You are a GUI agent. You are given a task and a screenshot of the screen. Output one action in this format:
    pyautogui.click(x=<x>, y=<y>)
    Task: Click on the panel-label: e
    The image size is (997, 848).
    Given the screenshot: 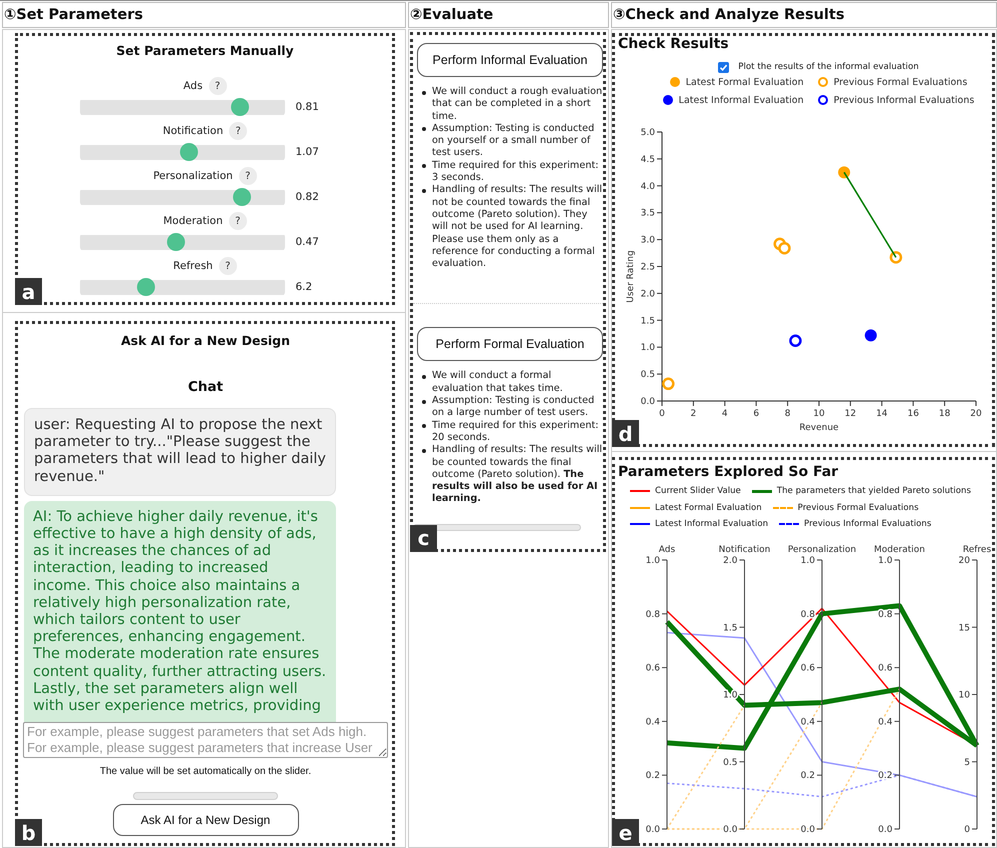 What is the action you would take?
    pyautogui.click(x=625, y=832)
    